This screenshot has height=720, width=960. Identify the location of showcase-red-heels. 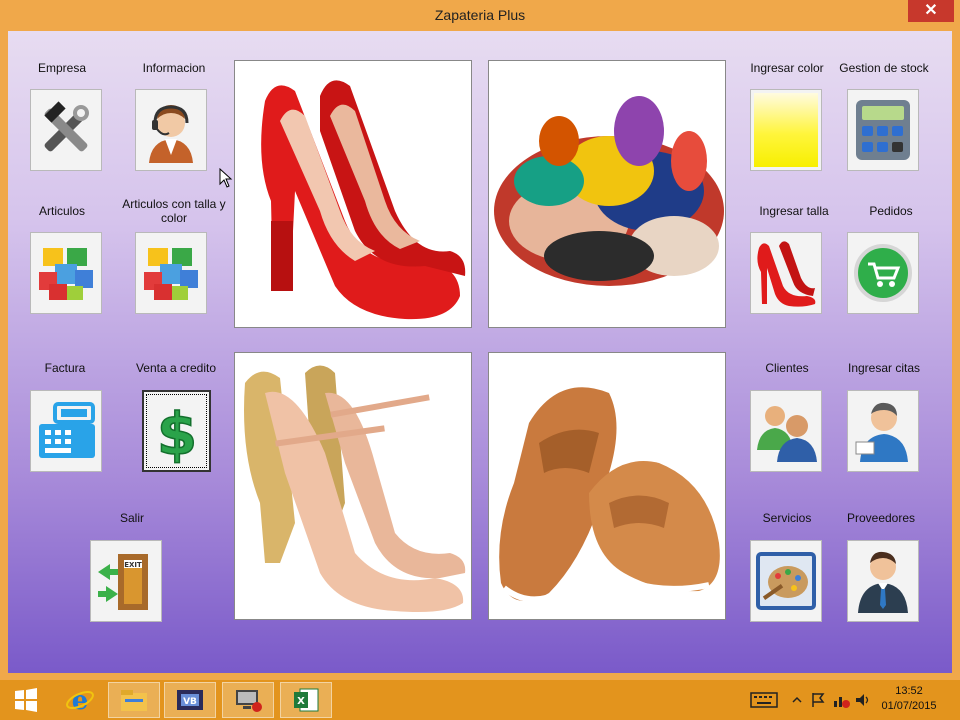
(353, 194).